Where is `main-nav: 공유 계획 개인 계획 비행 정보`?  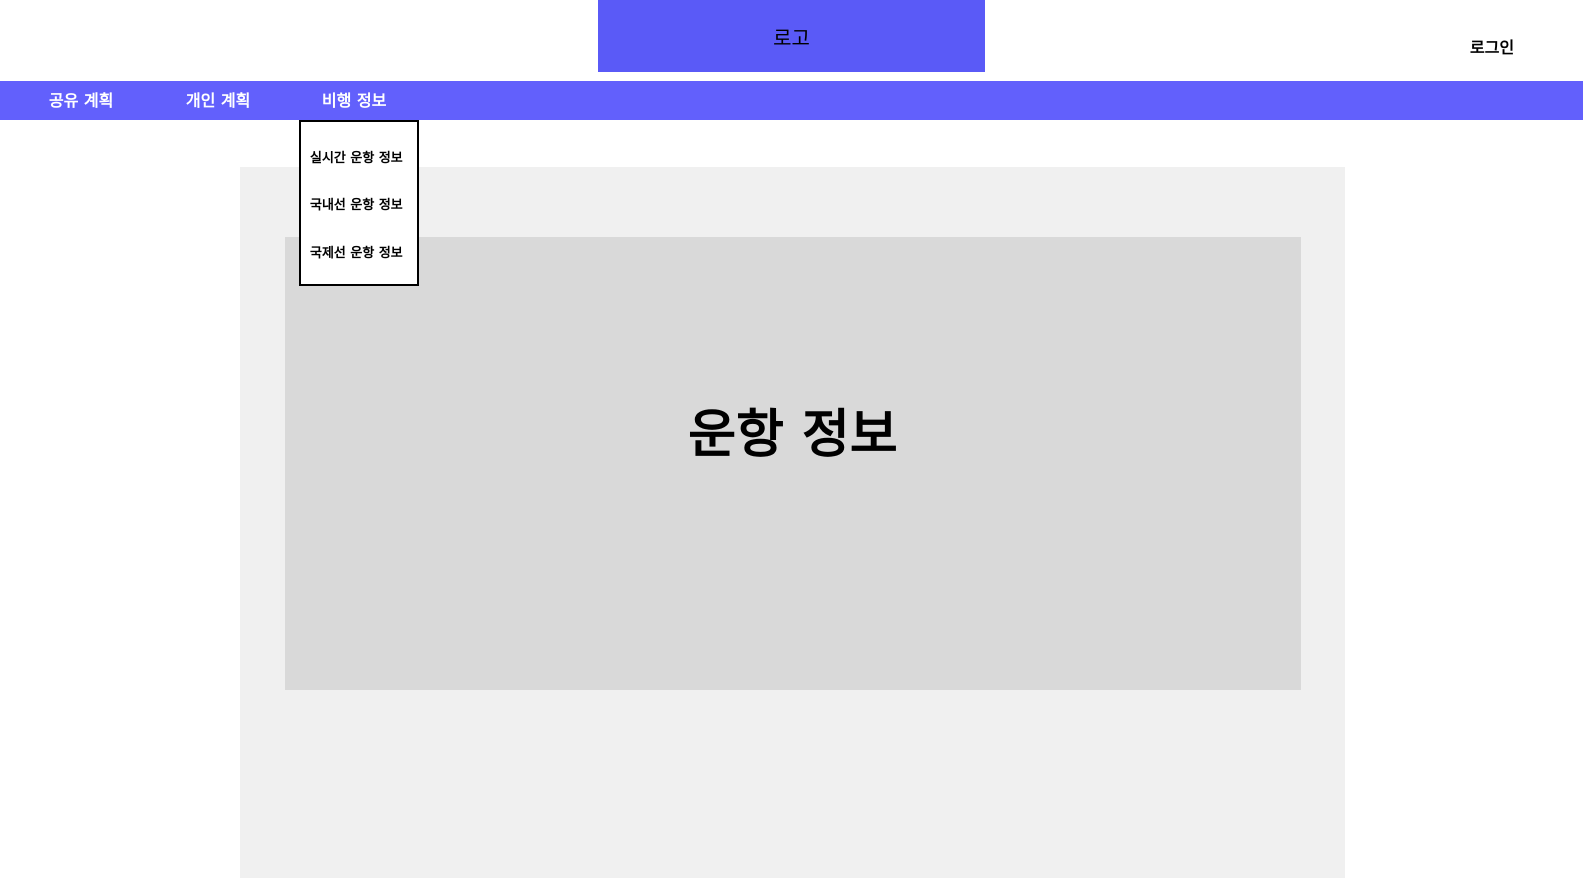
main-nav: 공유 계획 개인 계획 비행 정보 is located at coordinates (791, 100).